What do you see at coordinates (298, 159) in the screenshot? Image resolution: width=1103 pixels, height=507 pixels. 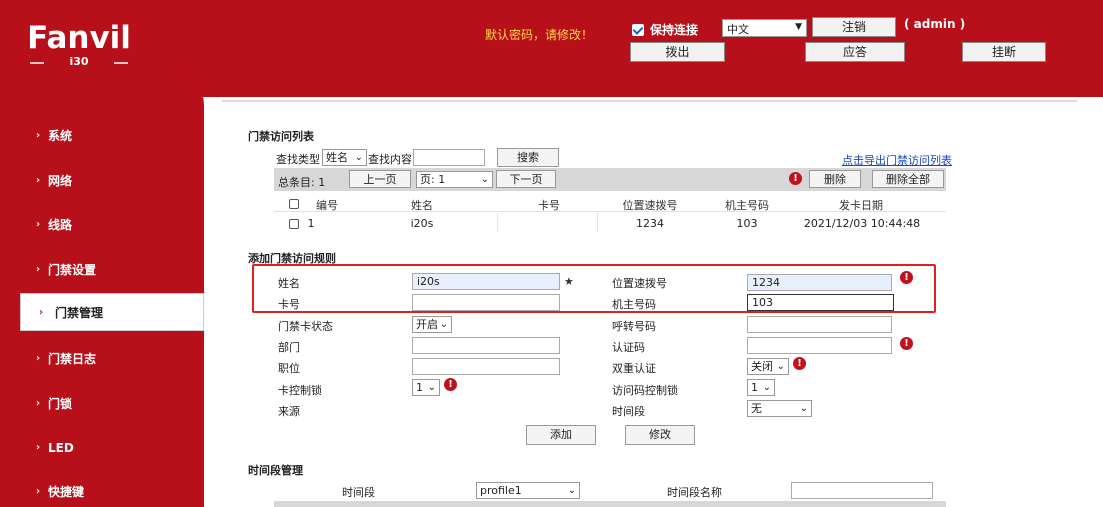 I see `search-type-label: 查找类型` at bounding box center [298, 159].